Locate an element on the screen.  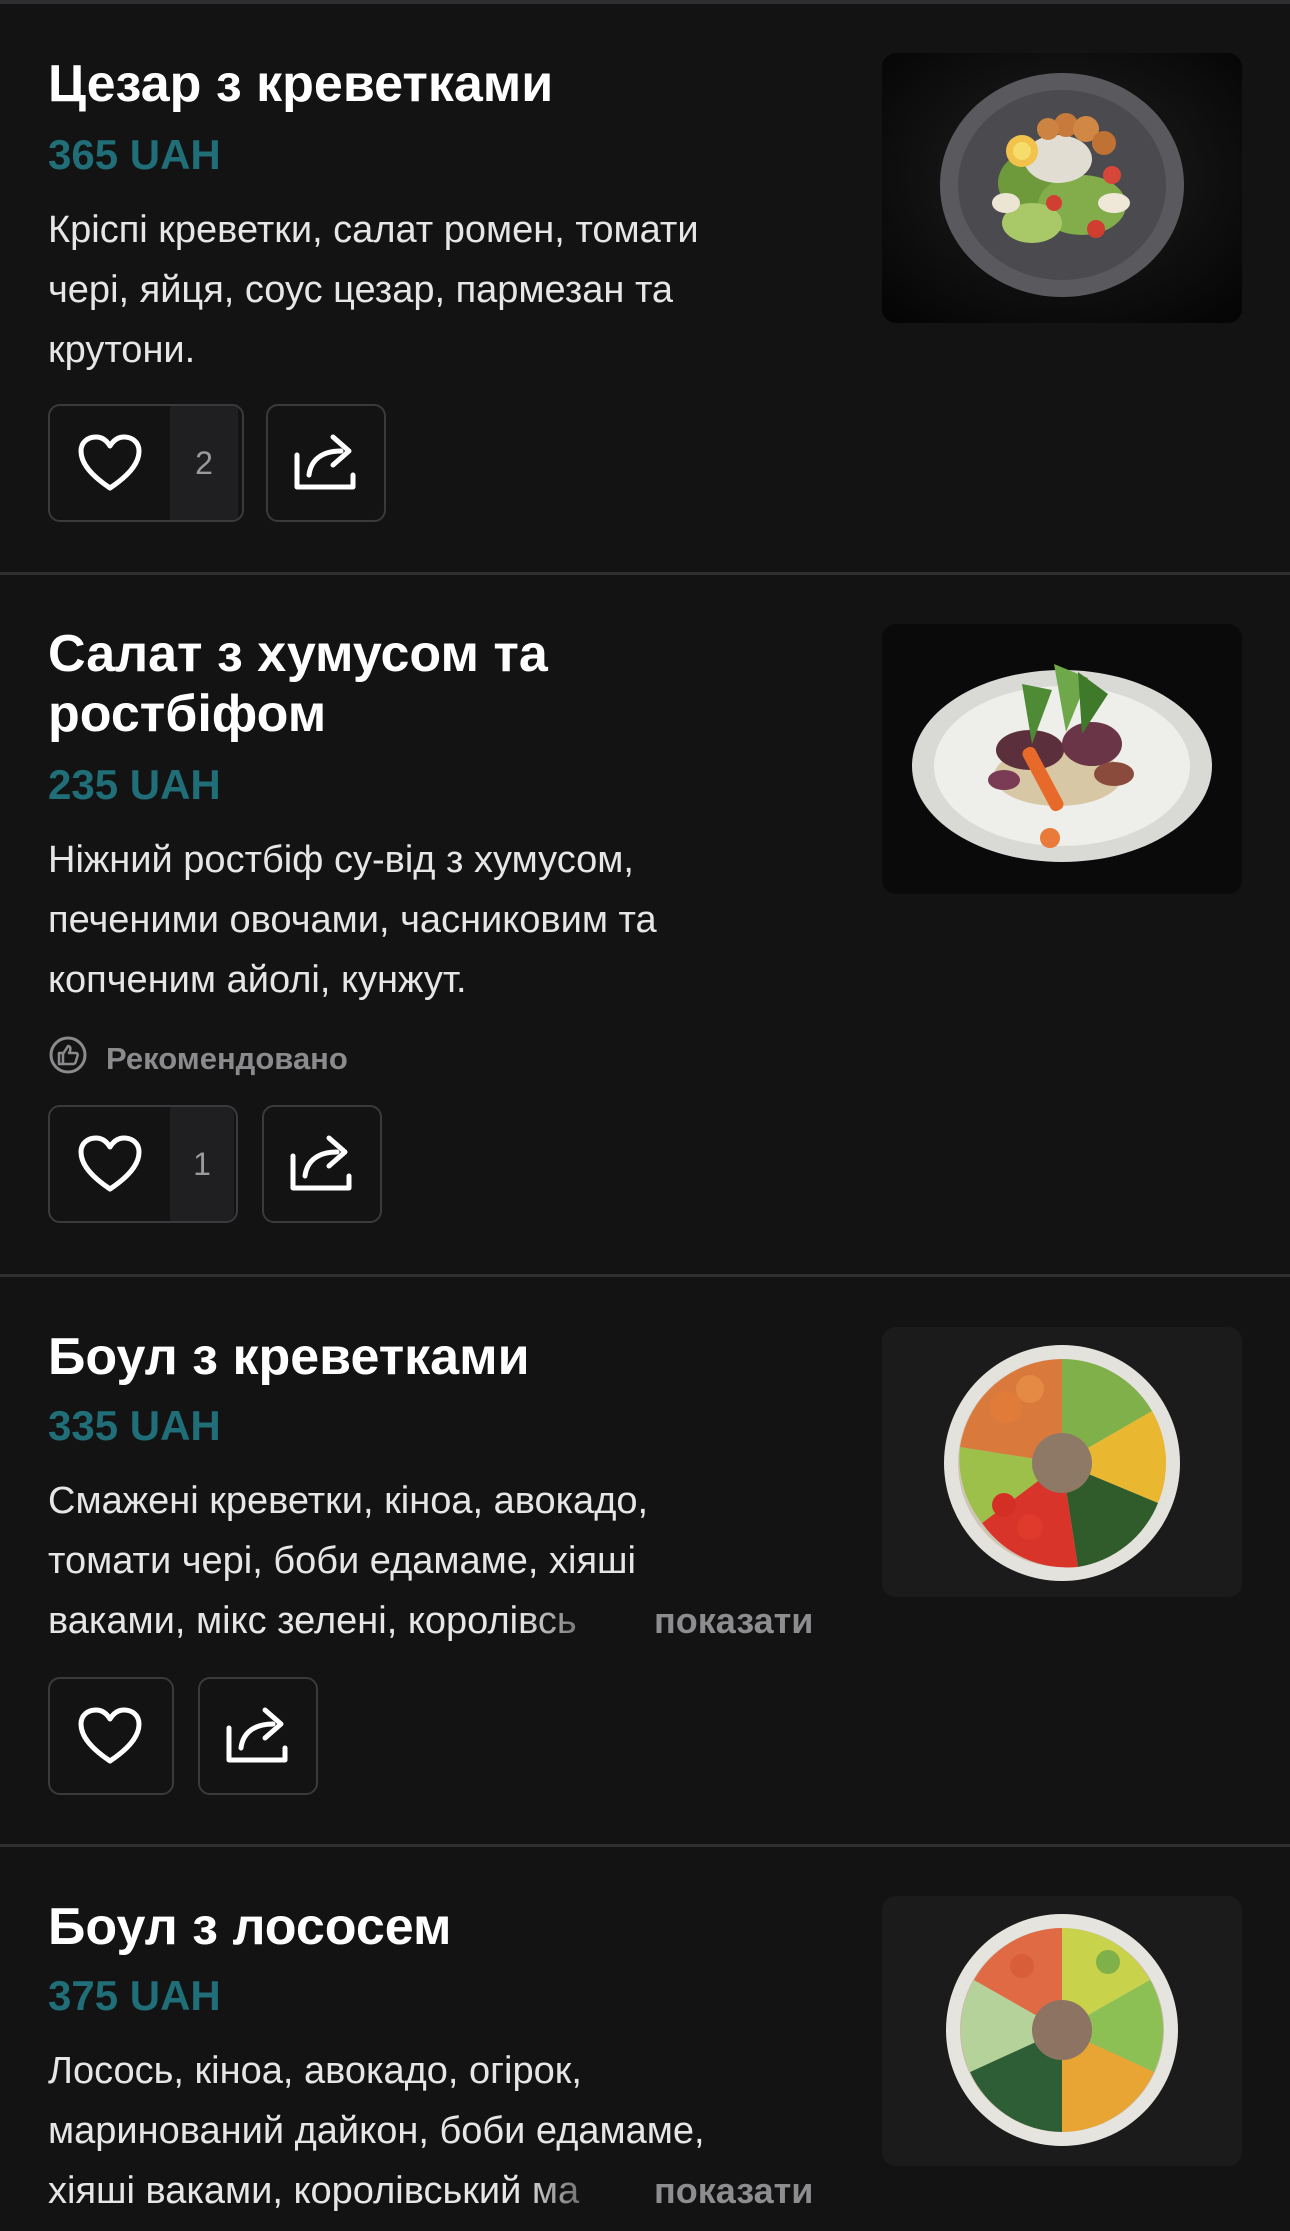
recommended-badge: Рекомендовано is located at coordinates (198, 1059).